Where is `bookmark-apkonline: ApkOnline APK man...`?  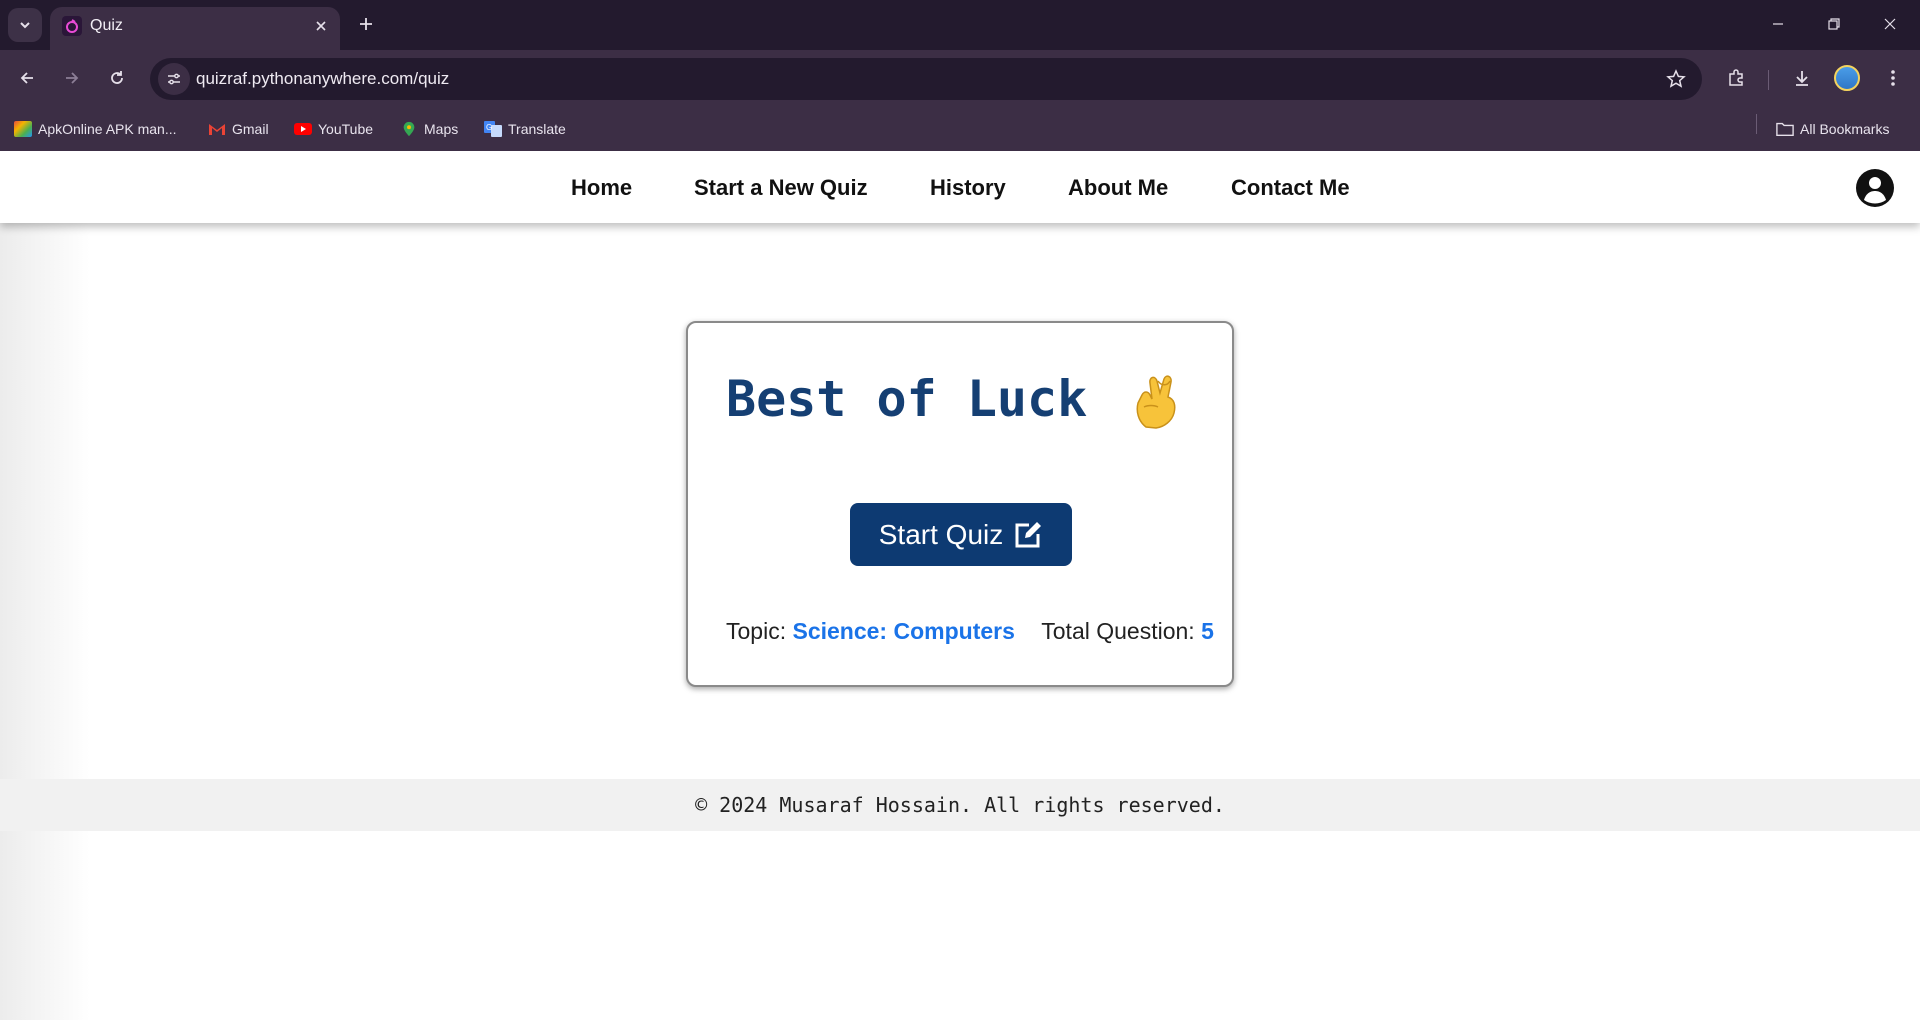 bookmark-apkonline: ApkOnline APK man... is located at coordinates (95, 129).